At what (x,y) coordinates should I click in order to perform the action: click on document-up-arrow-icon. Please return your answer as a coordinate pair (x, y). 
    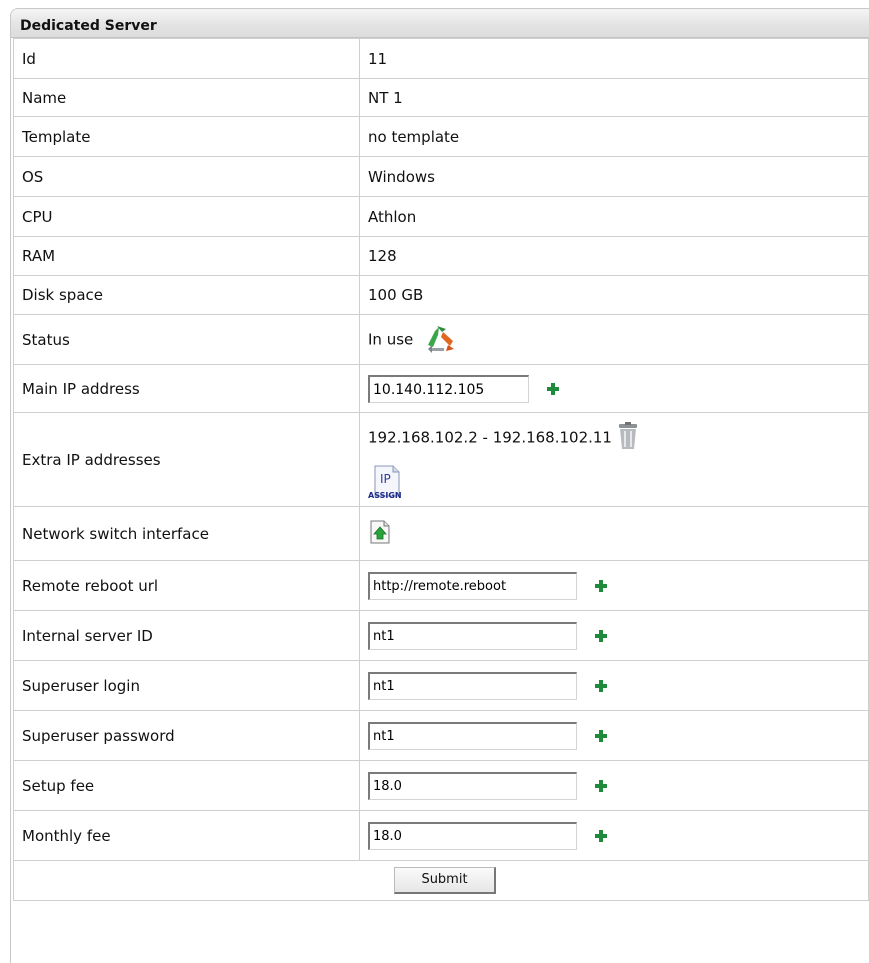
    Looking at the image, I should click on (380, 534).